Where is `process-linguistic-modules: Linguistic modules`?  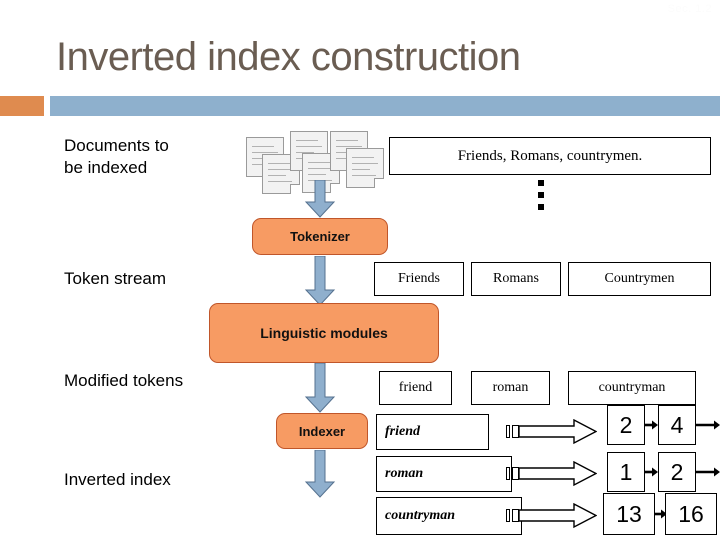 process-linguistic-modules: Linguistic modules is located at coordinates (324, 333).